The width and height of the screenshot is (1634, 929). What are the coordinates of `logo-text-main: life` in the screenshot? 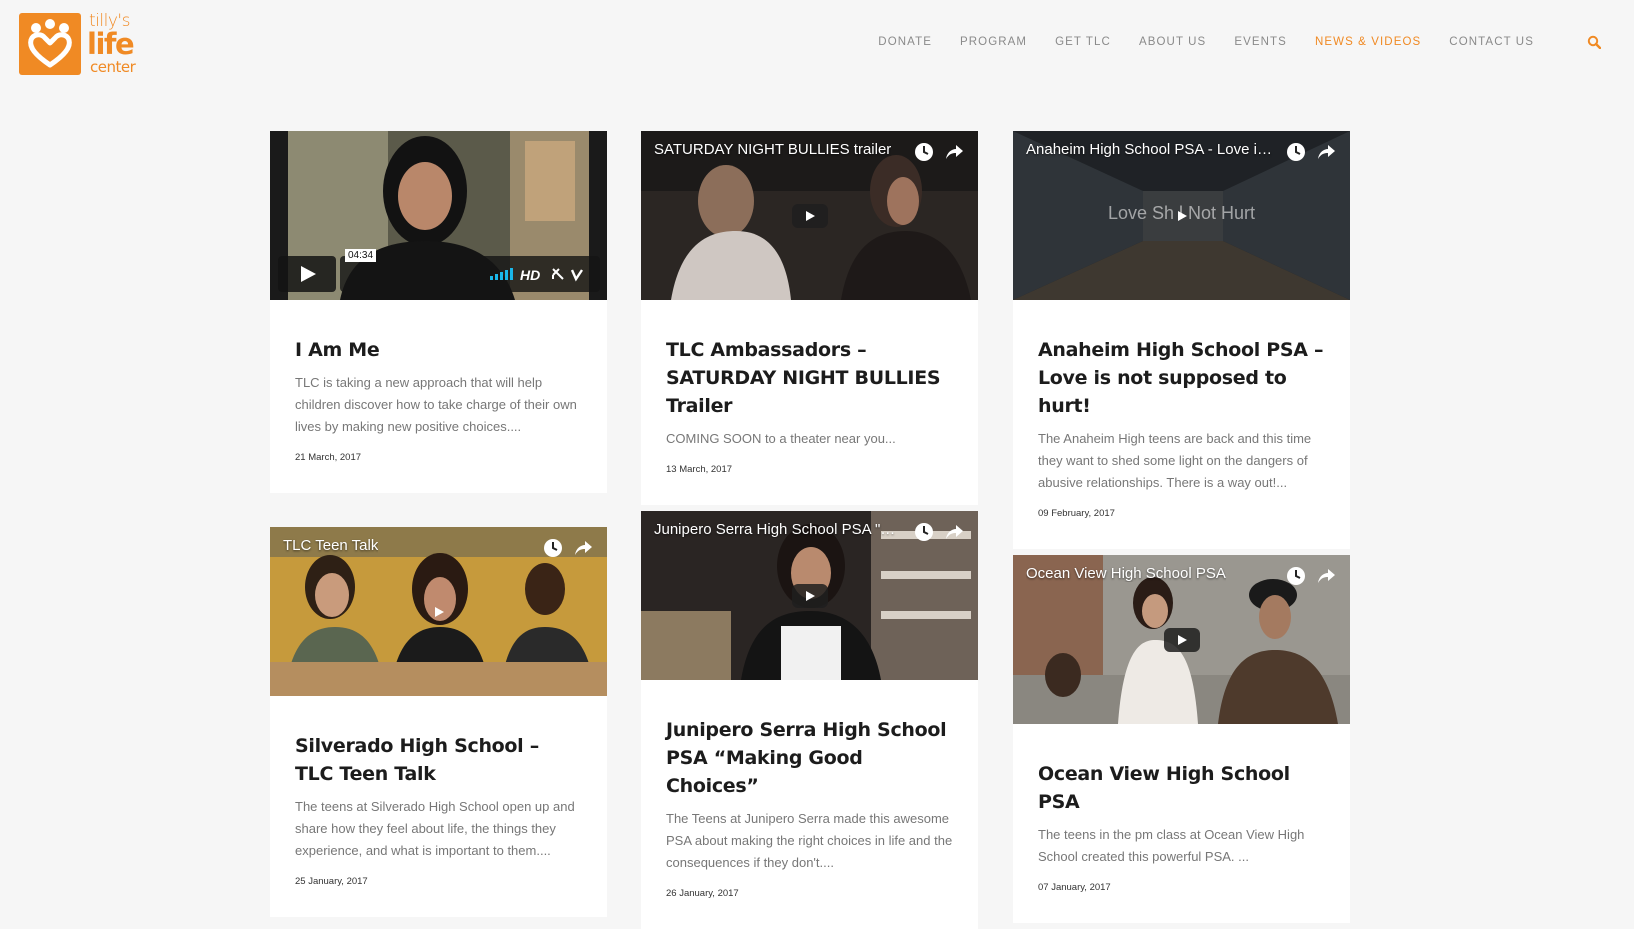 It's located at (111, 44).